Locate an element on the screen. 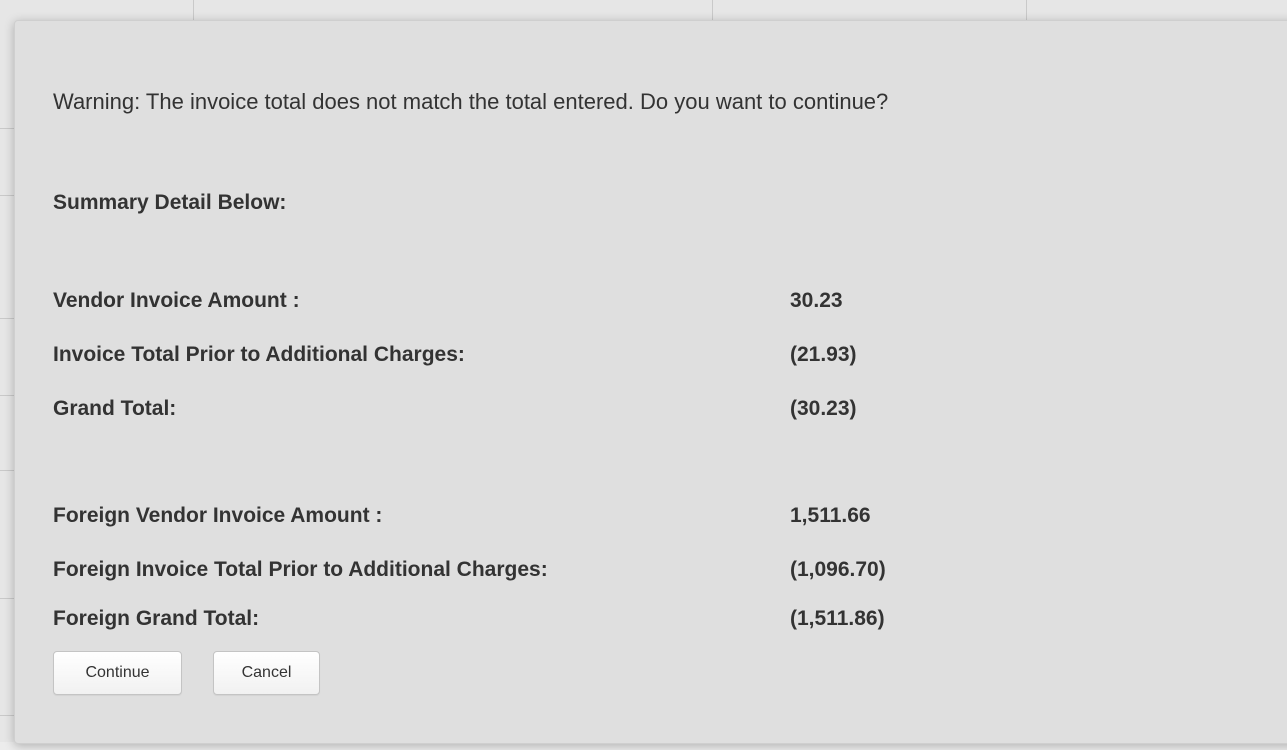 The height and width of the screenshot is (750, 1287). summary-row-label: Vendor Invoice Amount : is located at coordinates (176, 300).